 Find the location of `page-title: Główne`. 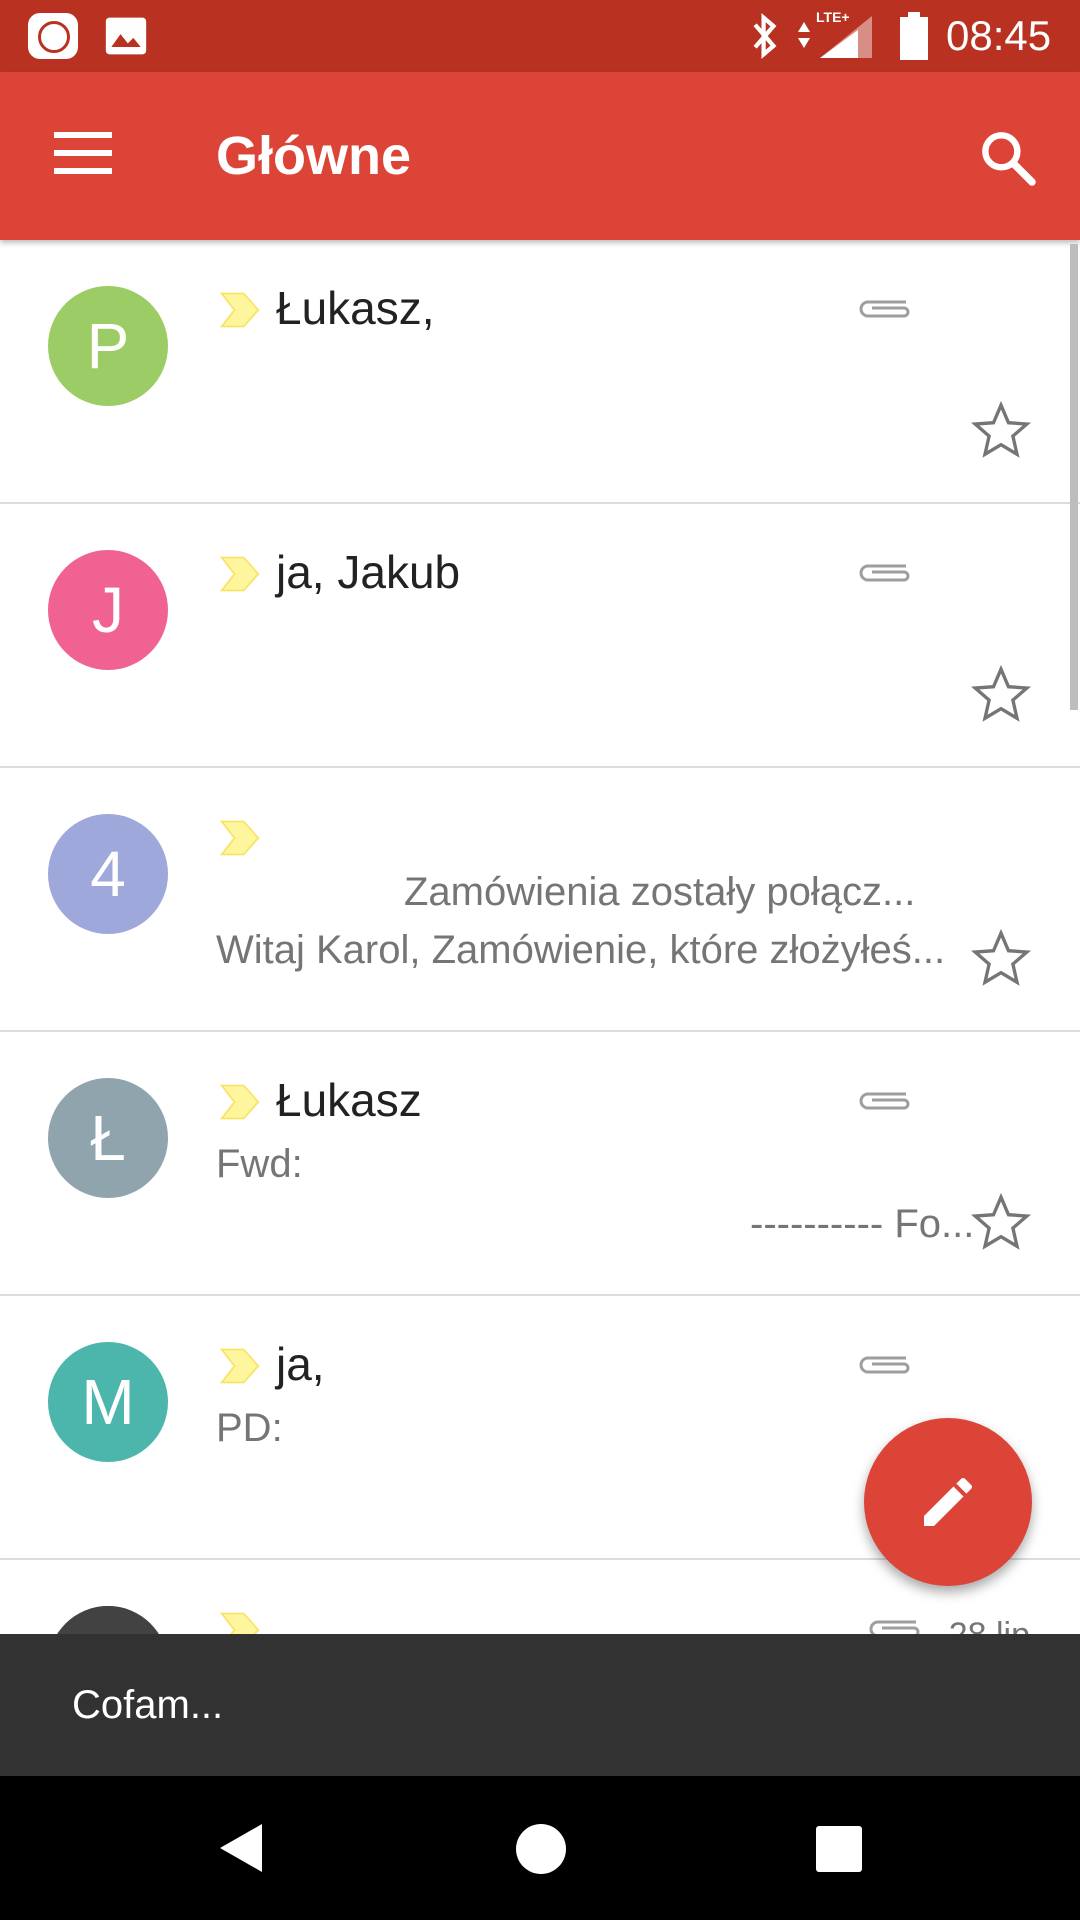

page-title: Główne is located at coordinates (314, 156).